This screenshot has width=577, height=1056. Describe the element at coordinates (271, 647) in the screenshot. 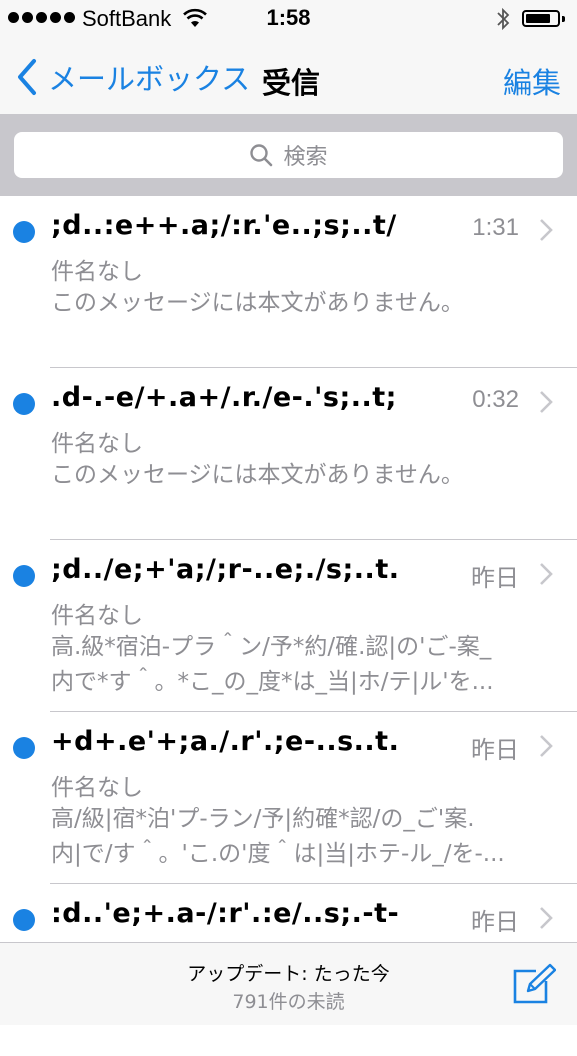

I see `preview-line: 高.級*宿泊-プラ＾ン/予*約/確.認|の'ご-案_` at that location.